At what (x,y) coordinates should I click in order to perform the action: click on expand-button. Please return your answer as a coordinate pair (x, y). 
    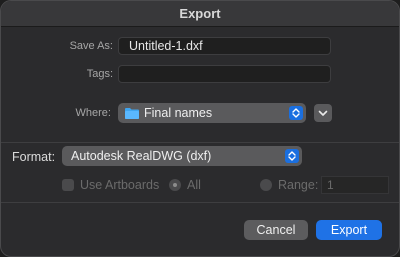
    Looking at the image, I should click on (323, 113).